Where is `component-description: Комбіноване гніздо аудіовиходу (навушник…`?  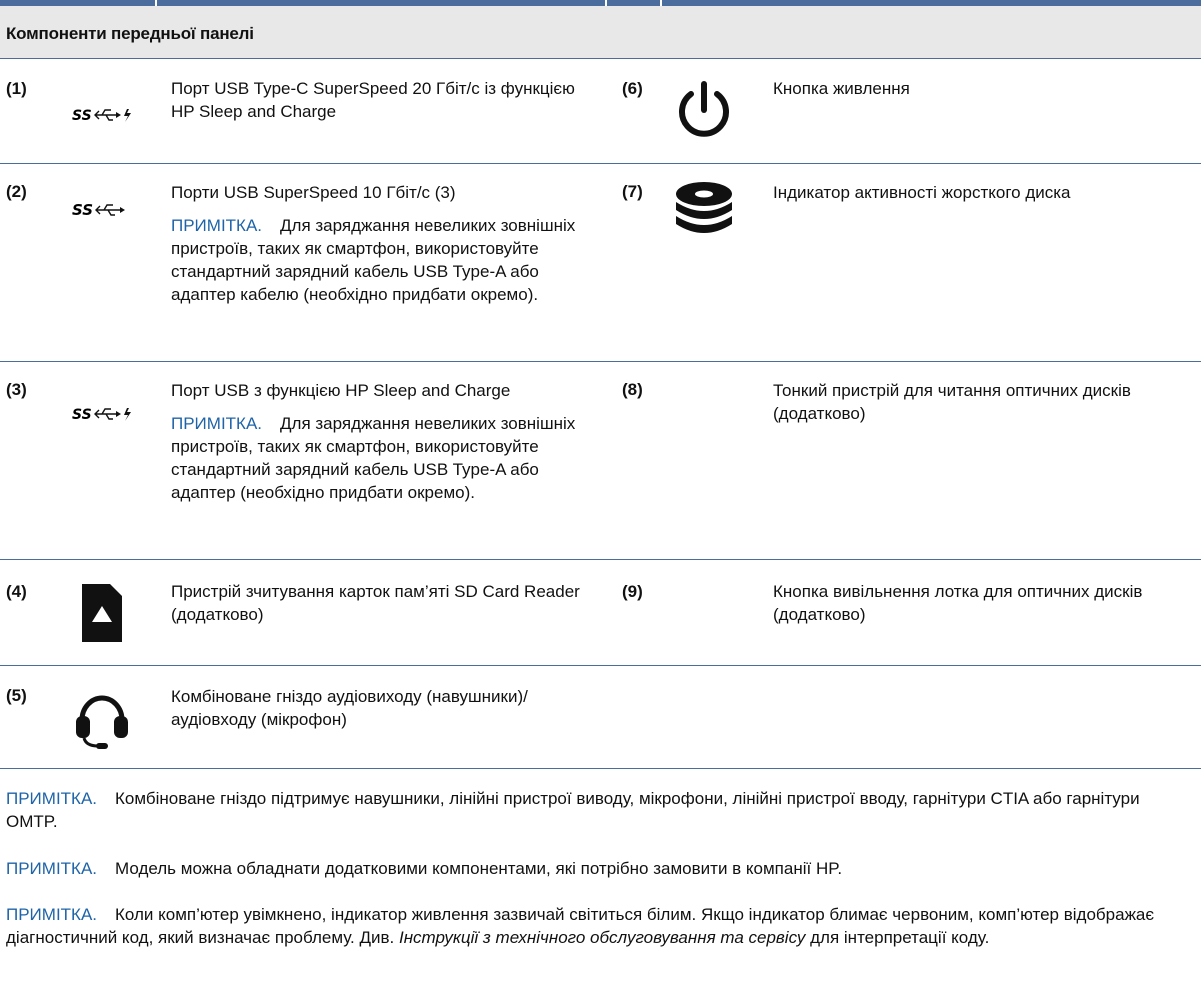
component-description: Комбіноване гніздо аудіовиходу (навушник… is located at coordinates (349, 708).